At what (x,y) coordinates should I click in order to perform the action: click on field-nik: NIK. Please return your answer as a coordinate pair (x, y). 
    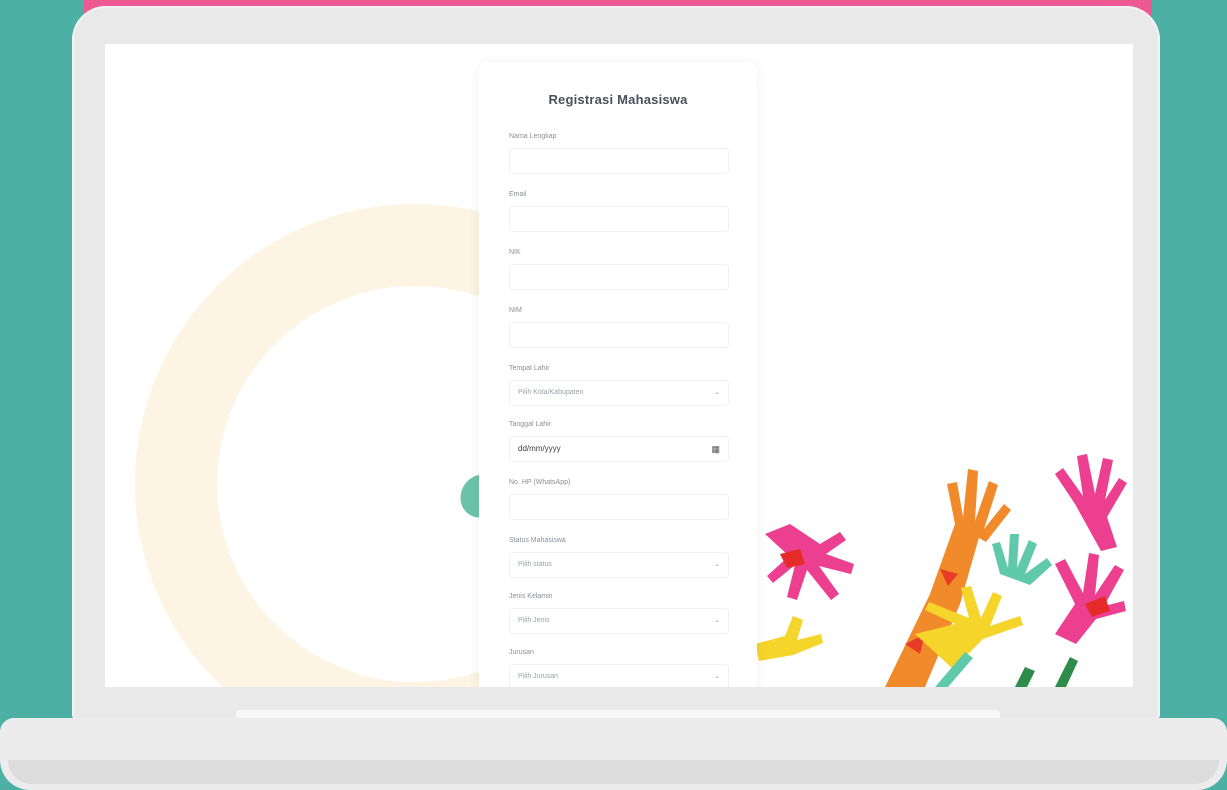
    Looking at the image, I should click on (619, 269).